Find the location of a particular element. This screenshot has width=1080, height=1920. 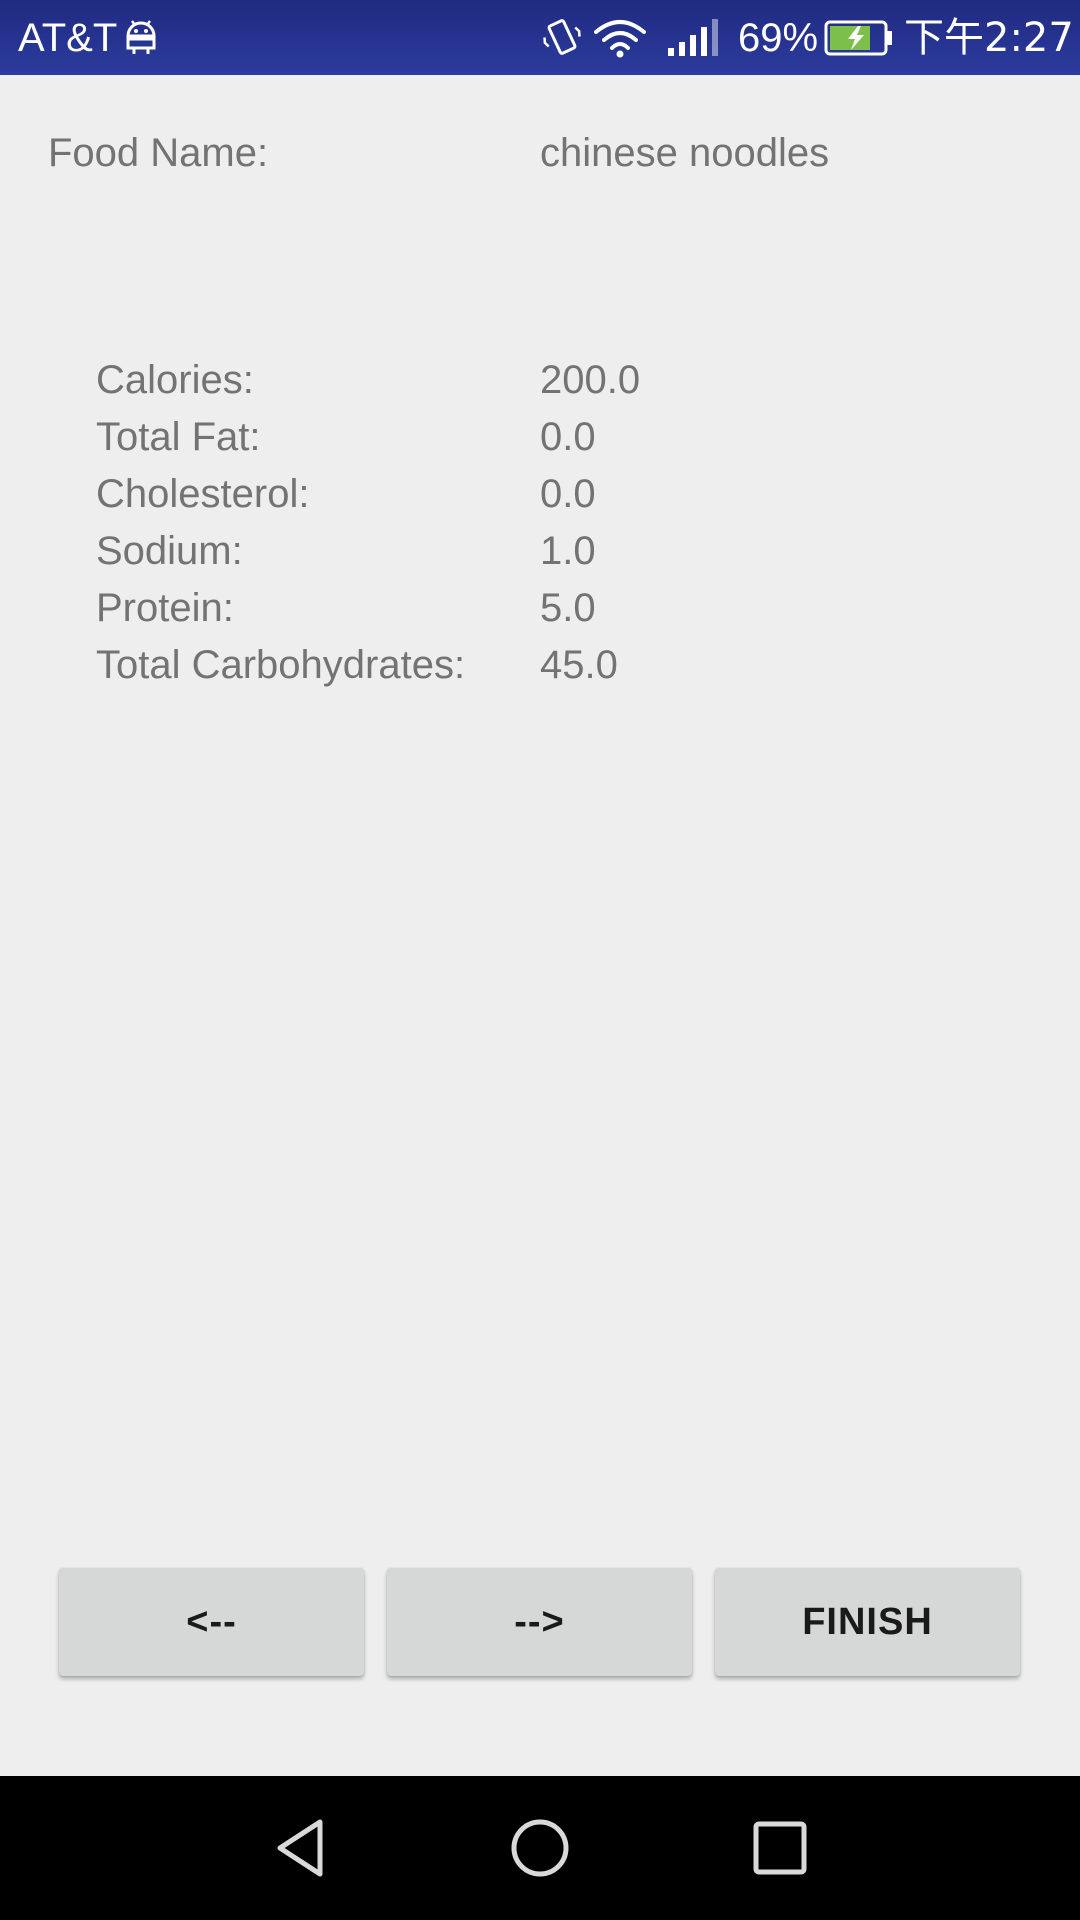

nutrient-value: 200.0 is located at coordinates (590, 380).